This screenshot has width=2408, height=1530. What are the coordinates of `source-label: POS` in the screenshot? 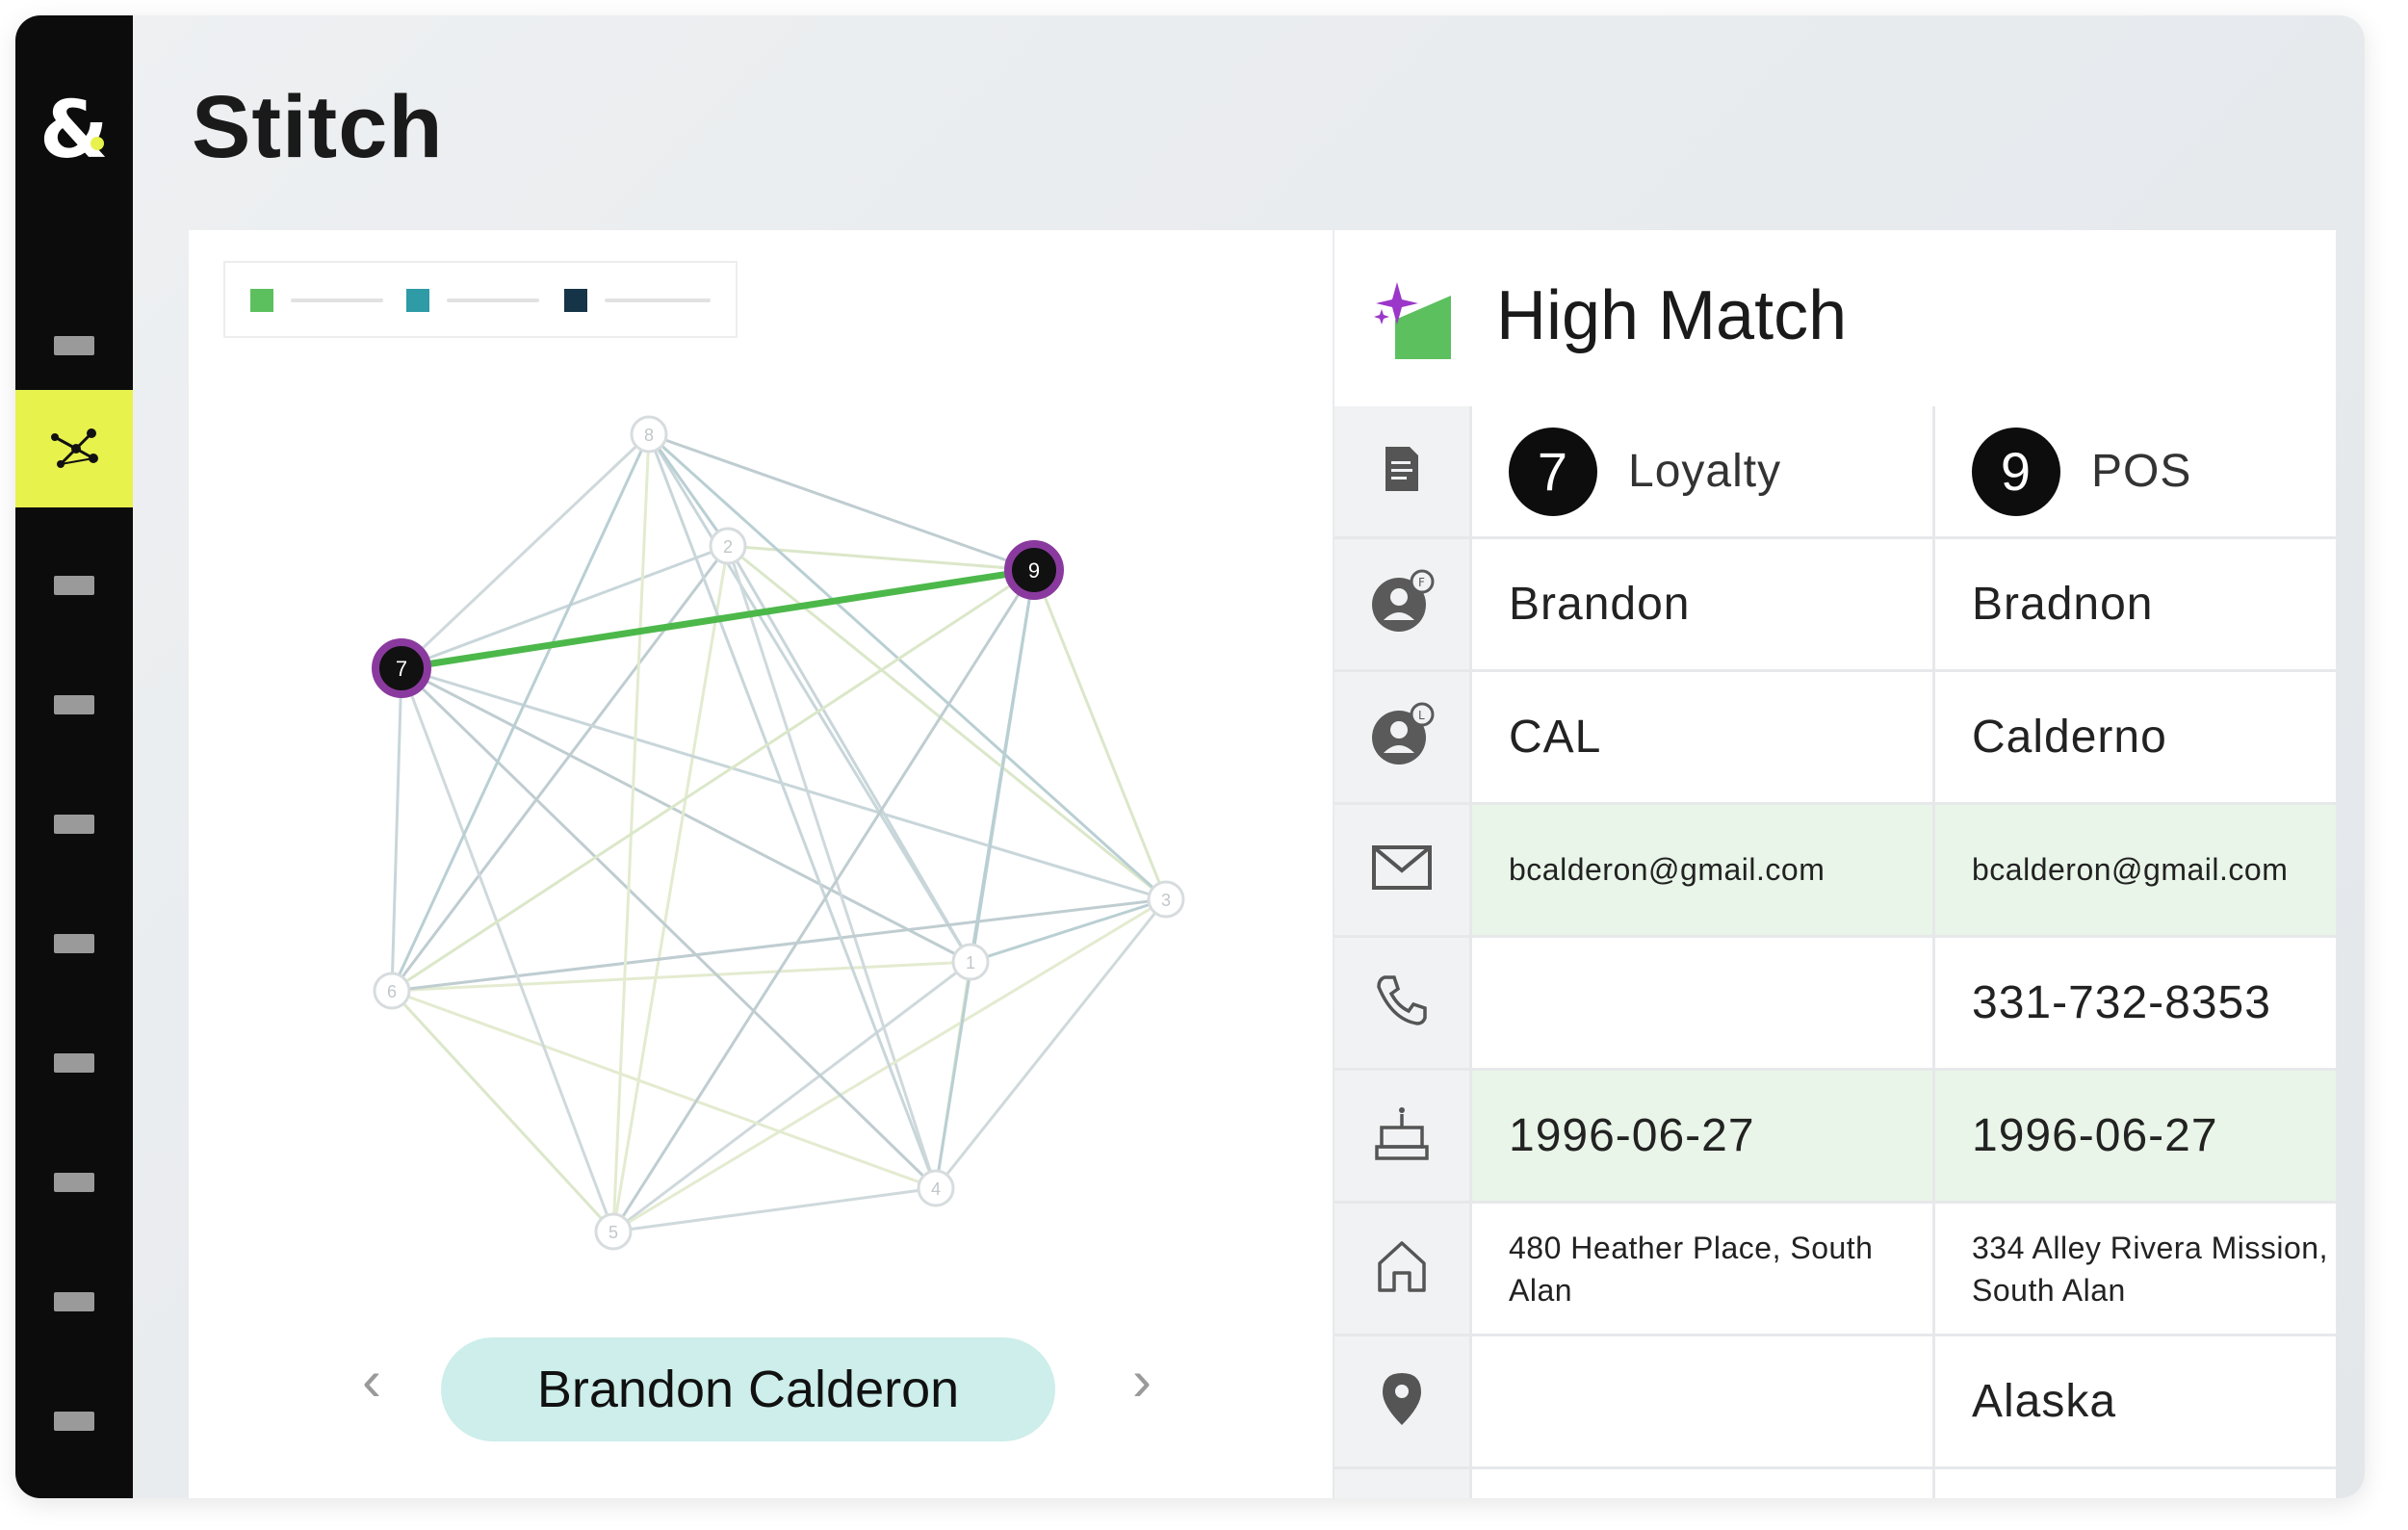 It's located at (2141, 472).